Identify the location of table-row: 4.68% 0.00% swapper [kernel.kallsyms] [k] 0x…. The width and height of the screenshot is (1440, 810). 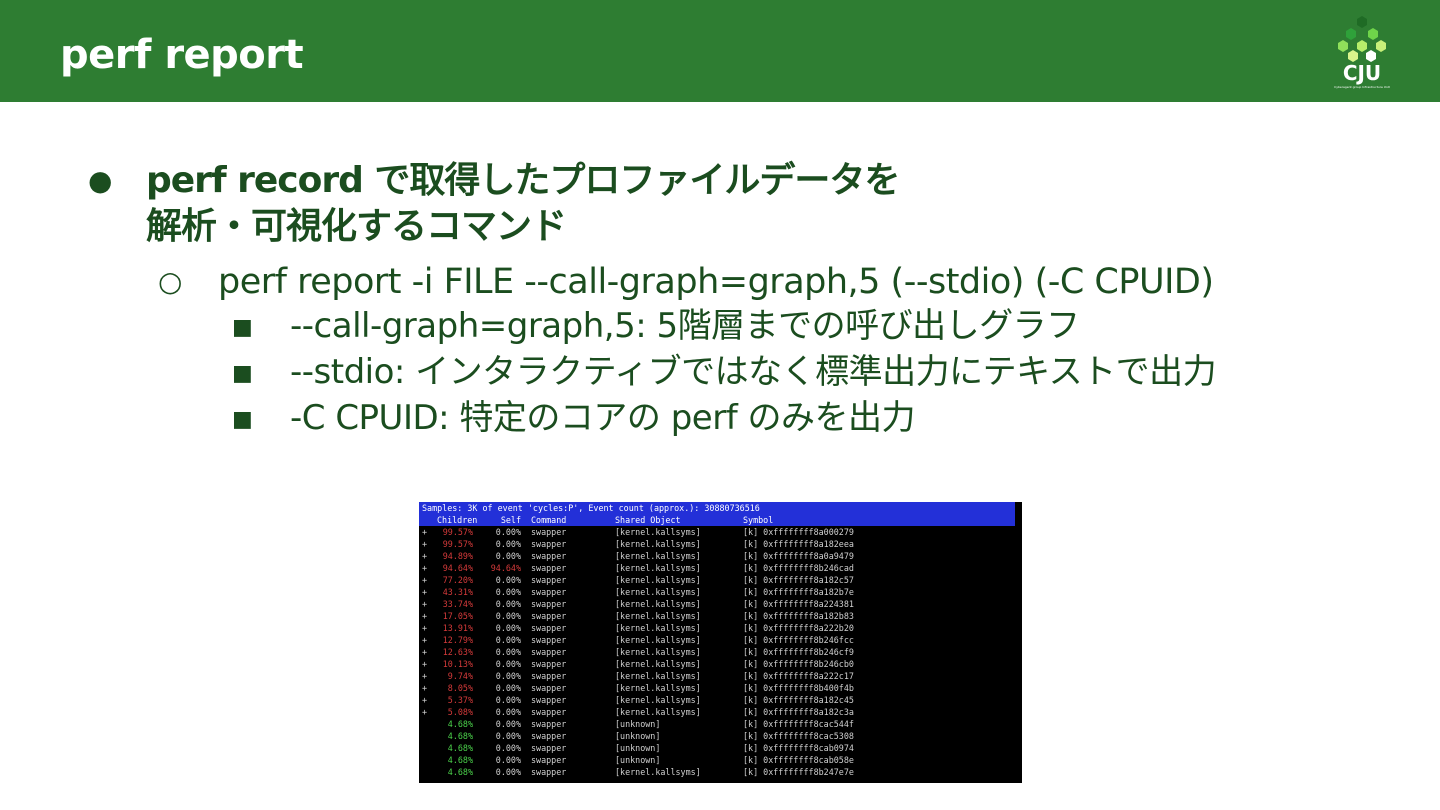
(720, 772).